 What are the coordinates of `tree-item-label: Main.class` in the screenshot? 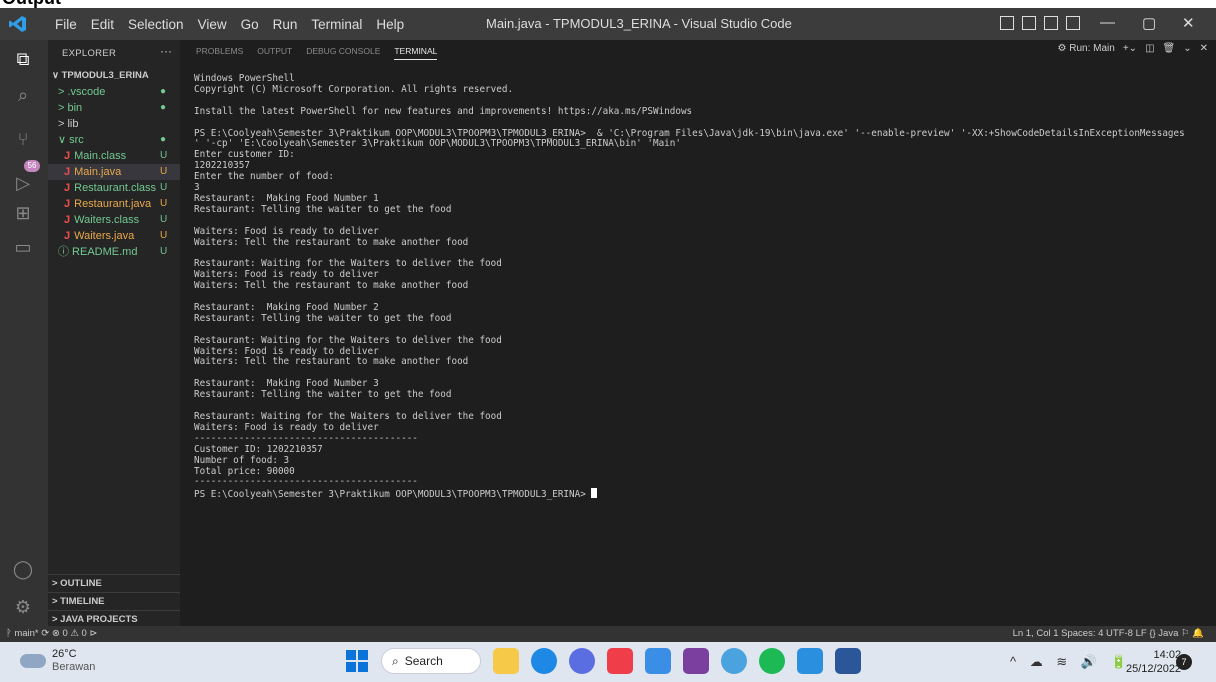 It's located at (100, 156).